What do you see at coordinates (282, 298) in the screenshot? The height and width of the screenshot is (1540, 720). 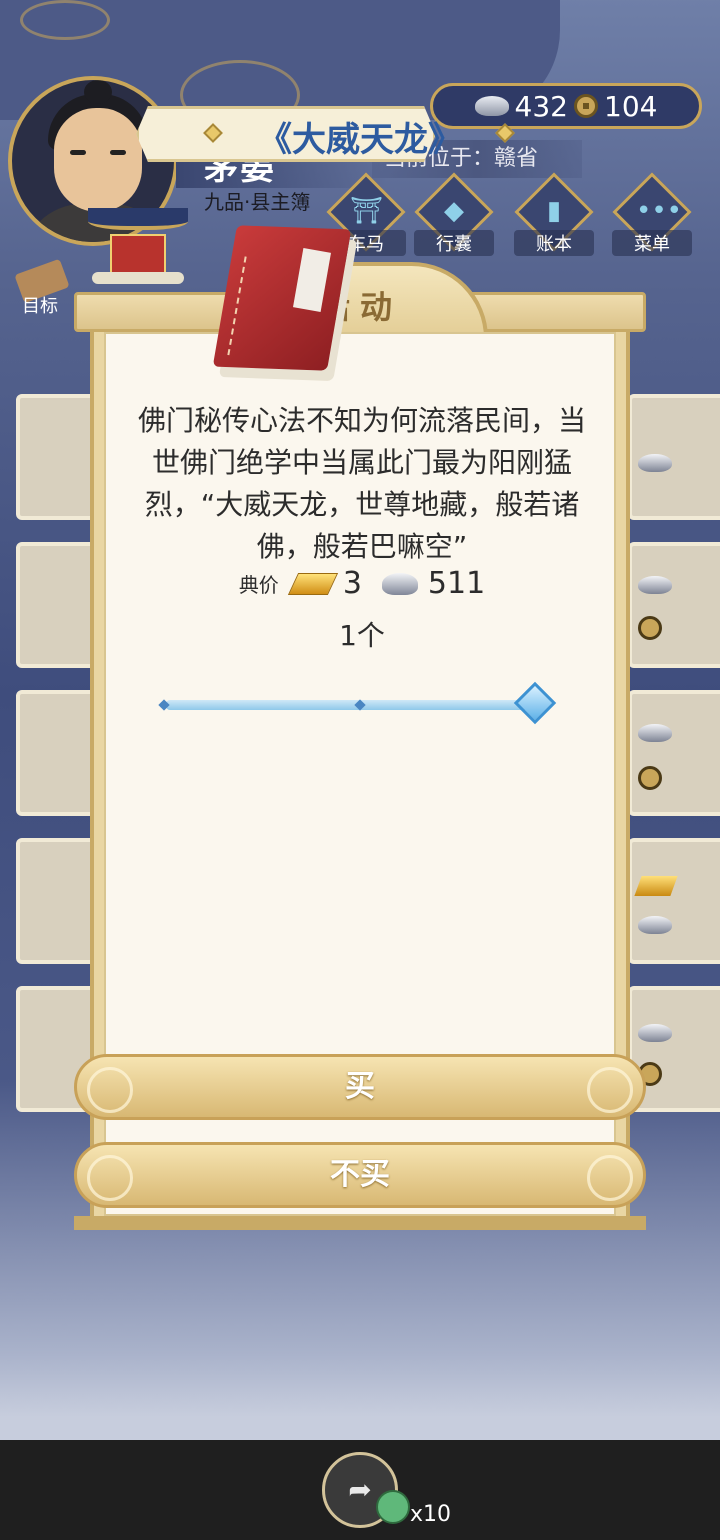 I see `book-cover` at bounding box center [282, 298].